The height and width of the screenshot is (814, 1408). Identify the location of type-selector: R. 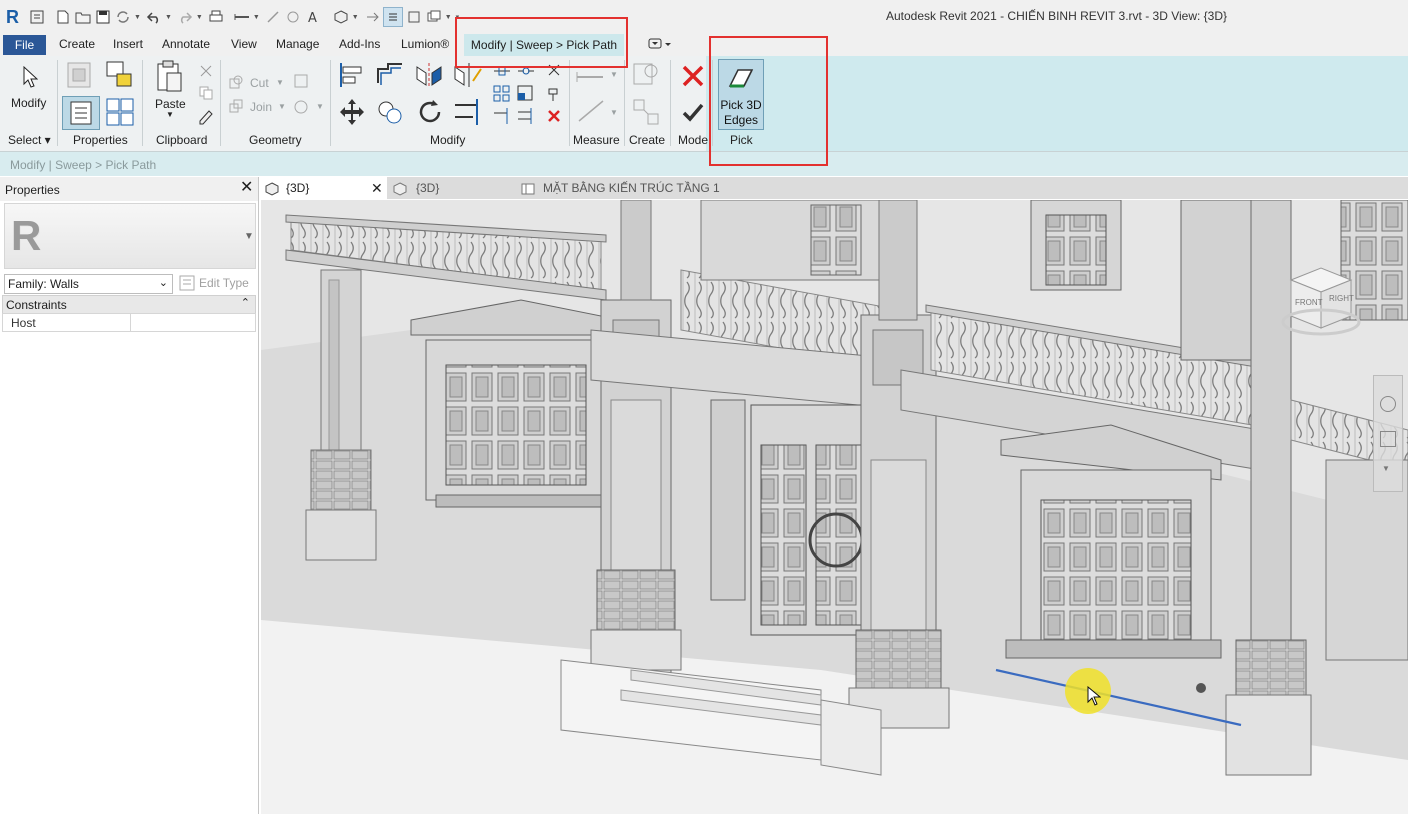
(130, 236).